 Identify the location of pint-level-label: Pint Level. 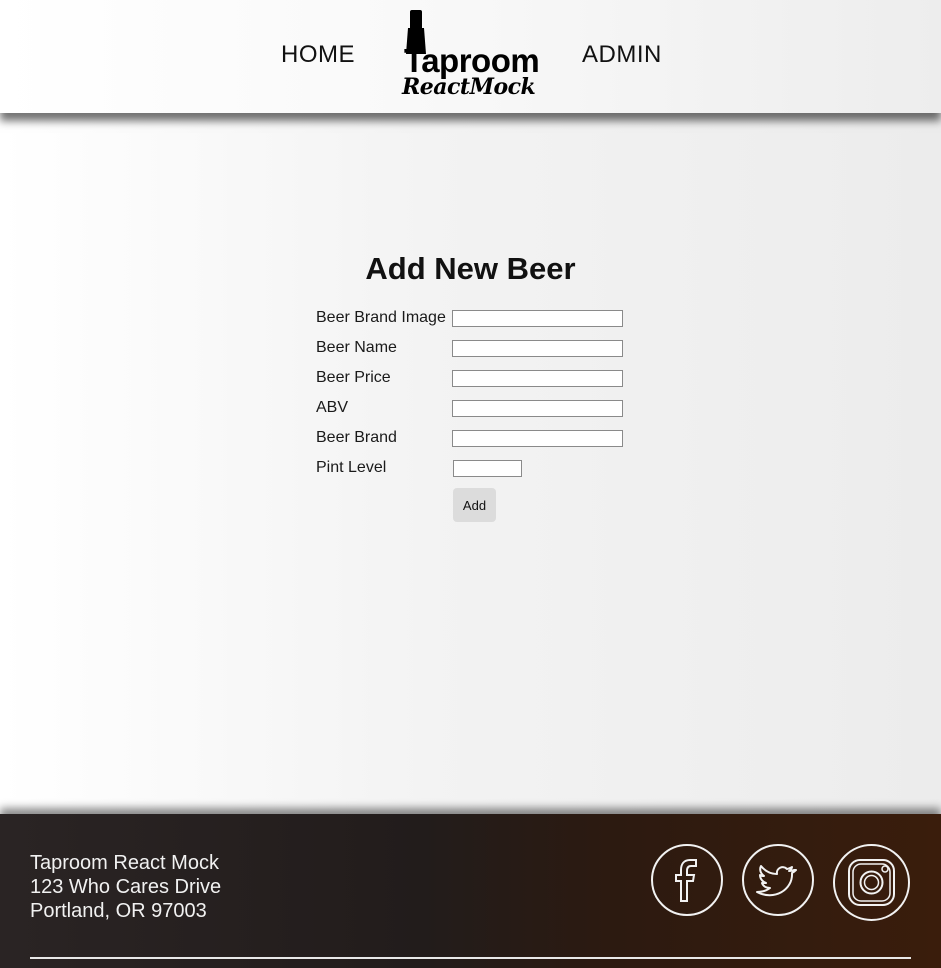
(351, 467).